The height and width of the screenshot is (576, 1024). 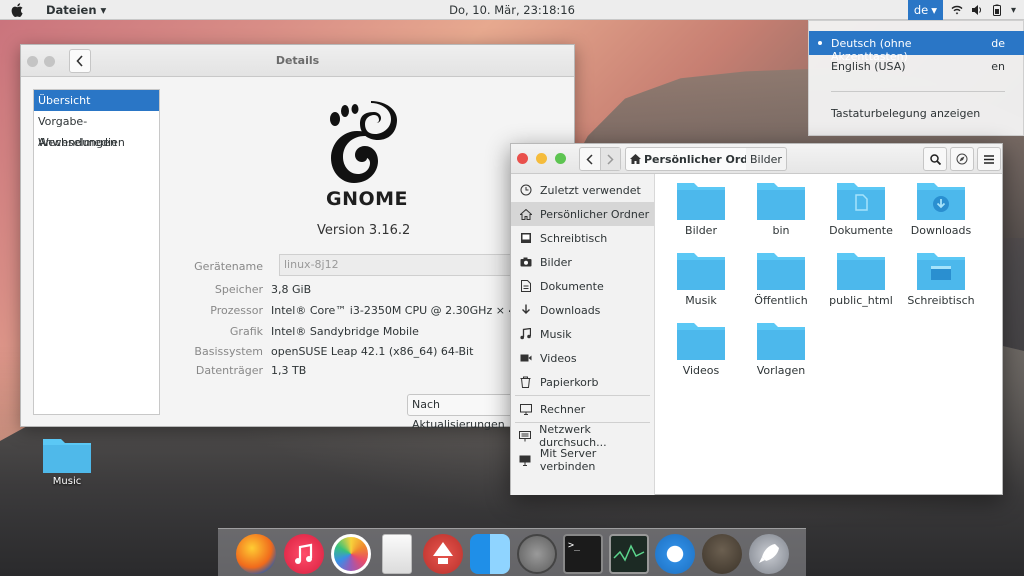 I want to click on info-value: 1,3 TB, so click(x=289, y=370).